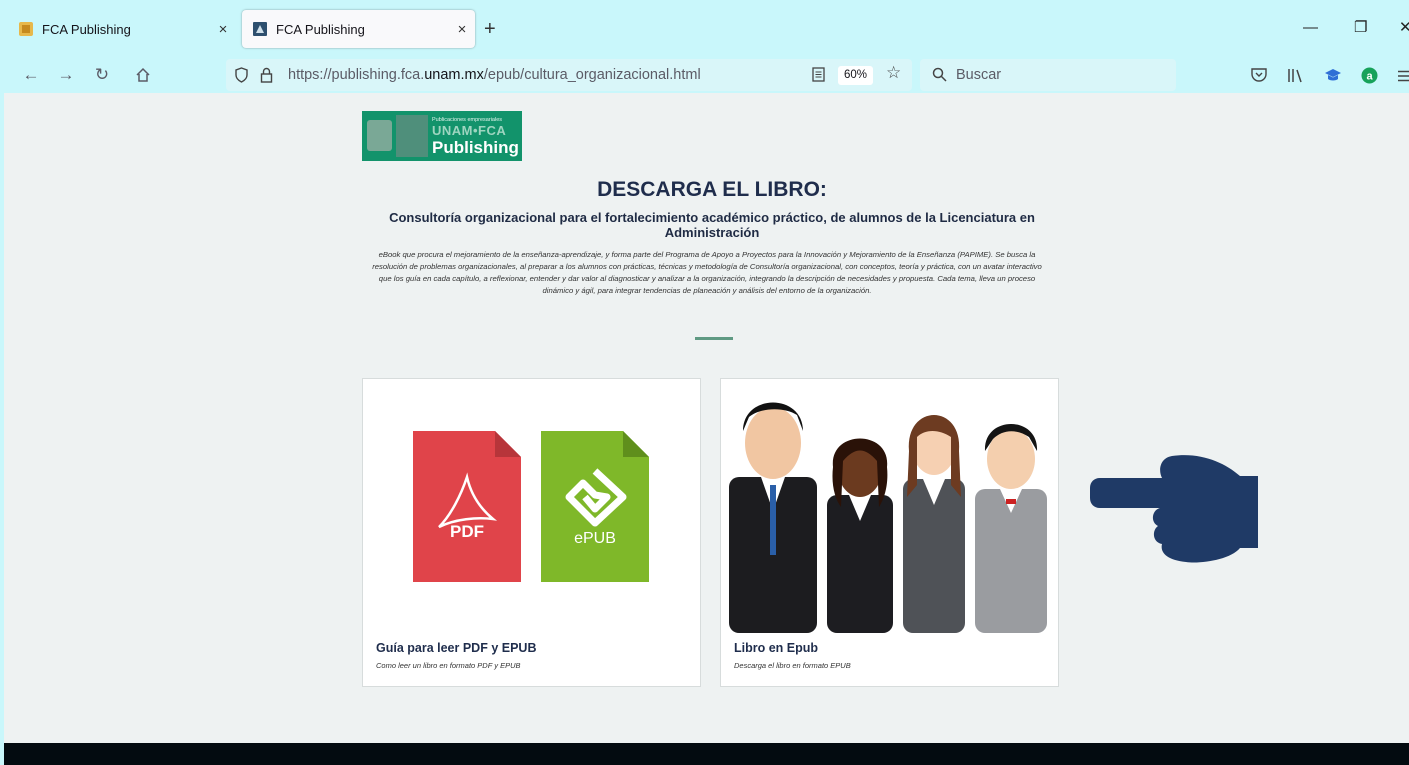  Describe the element at coordinates (712, 189) in the screenshot. I see `page-heading: DESCARGA EL LIBRO:` at that location.